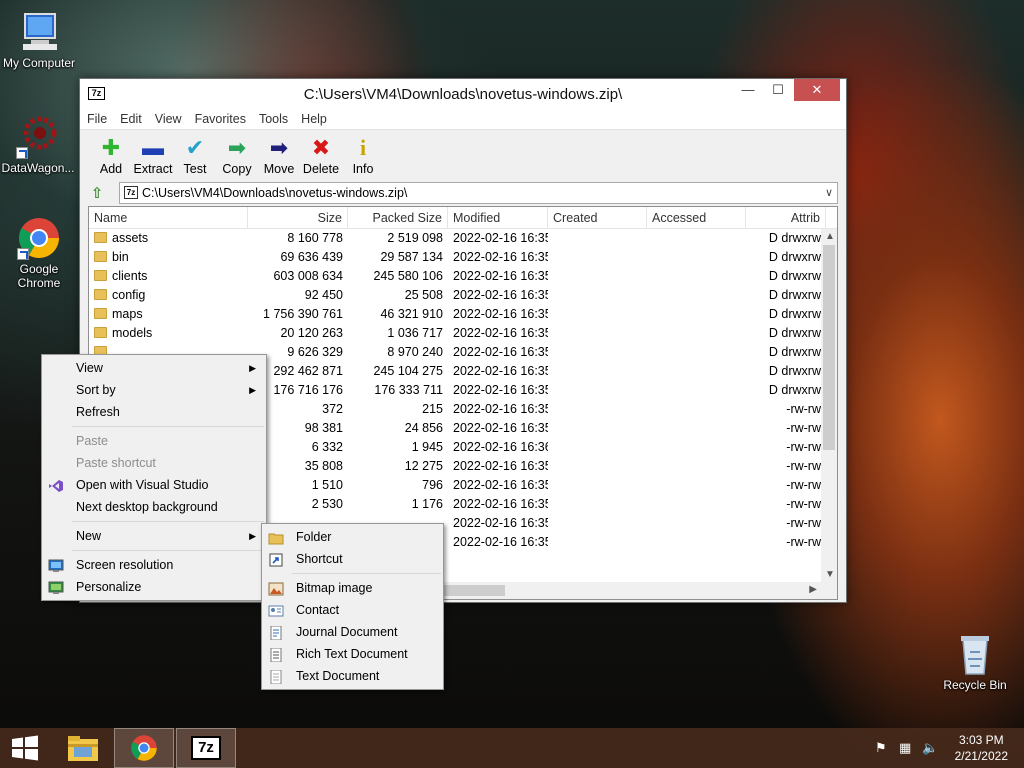  What do you see at coordinates (168, 217) in the screenshot?
I see `column-name: Name` at bounding box center [168, 217].